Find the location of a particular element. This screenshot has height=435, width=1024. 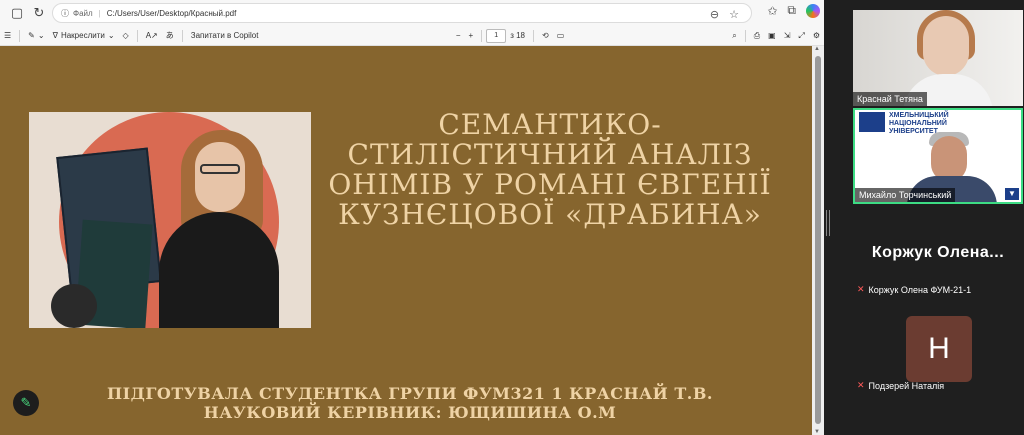

video-tile-krasnai: Краснай Тетяна is located at coordinates (938, 58).